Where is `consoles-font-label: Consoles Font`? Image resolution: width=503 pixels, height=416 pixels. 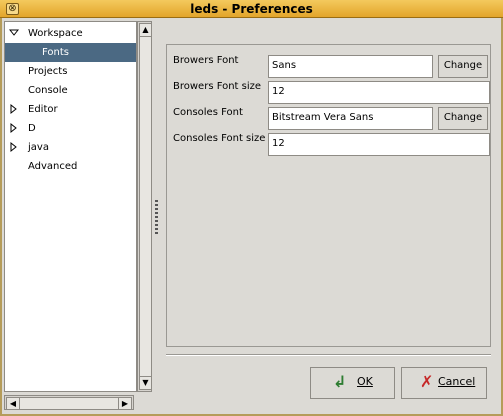 consoles-font-label: Consoles Font is located at coordinates (208, 112).